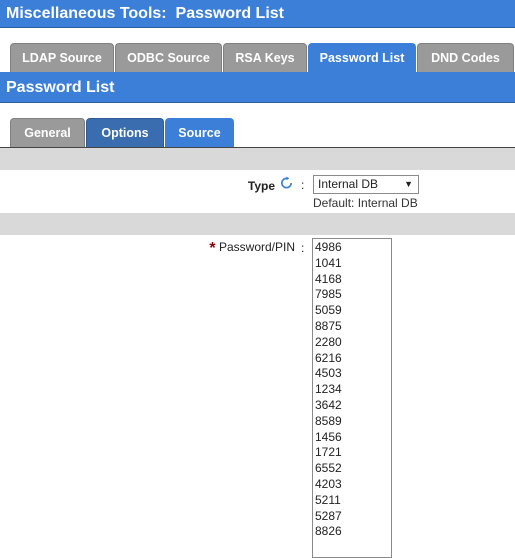 This screenshot has width=515, height=558. Describe the element at coordinates (62, 57) in the screenshot. I see `tab-ldap-source: LDAP Source` at that location.